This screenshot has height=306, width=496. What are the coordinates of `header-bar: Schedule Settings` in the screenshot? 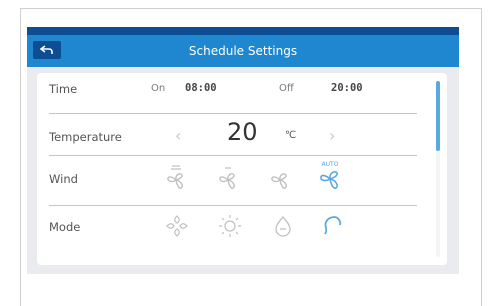 It's located at (243, 47).